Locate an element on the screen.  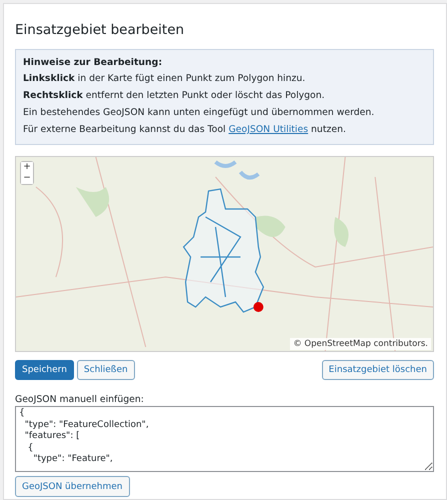
dialog-title: Einsatzgebiet bearbeiten is located at coordinates (100, 30).